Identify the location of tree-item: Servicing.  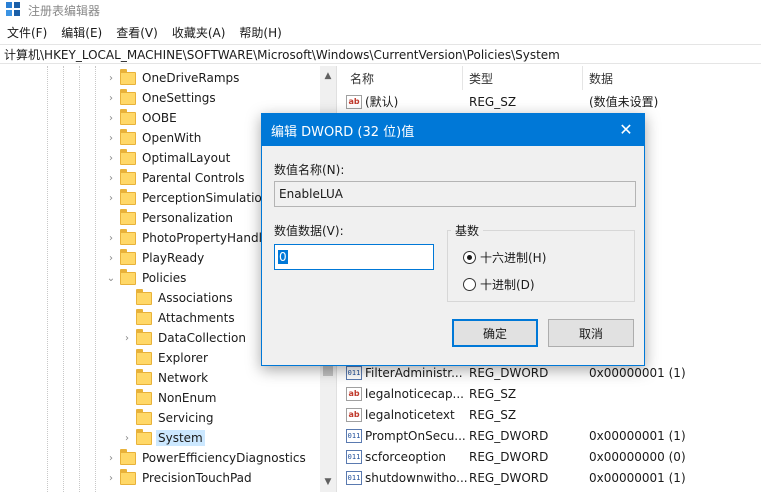
(168, 418).